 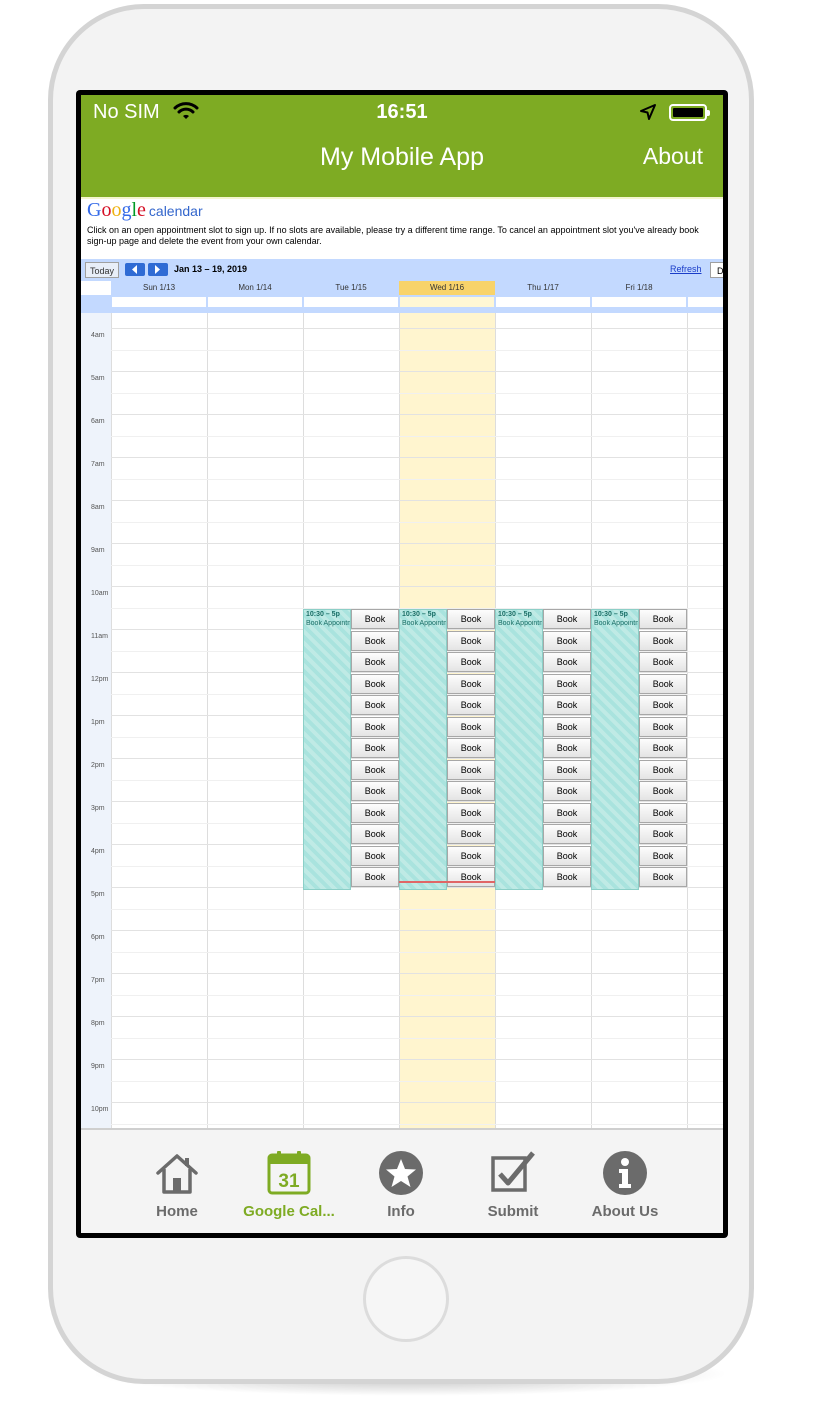 What do you see at coordinates (673, 156) in the screenshot?
I see `about-button: About` at bounding box center [673, 156].